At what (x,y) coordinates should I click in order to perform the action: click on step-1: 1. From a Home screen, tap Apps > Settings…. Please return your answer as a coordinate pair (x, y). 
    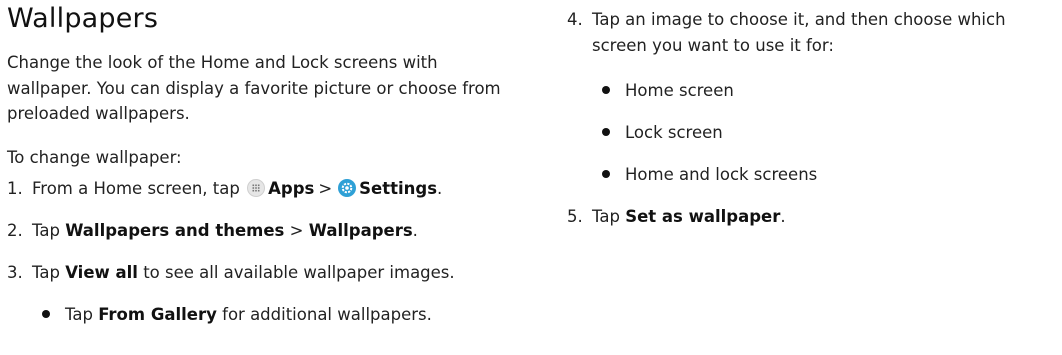
    Looking at the image, I should click on (224, 189).